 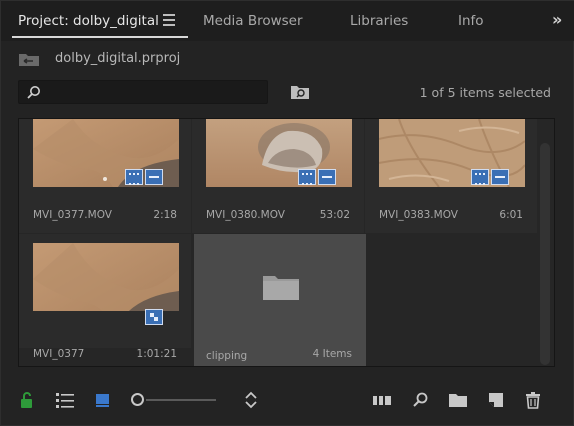 What do you see at coordinates (143, 92) in the screenshot?
I see `search-input` at bounding box center [143, 92].